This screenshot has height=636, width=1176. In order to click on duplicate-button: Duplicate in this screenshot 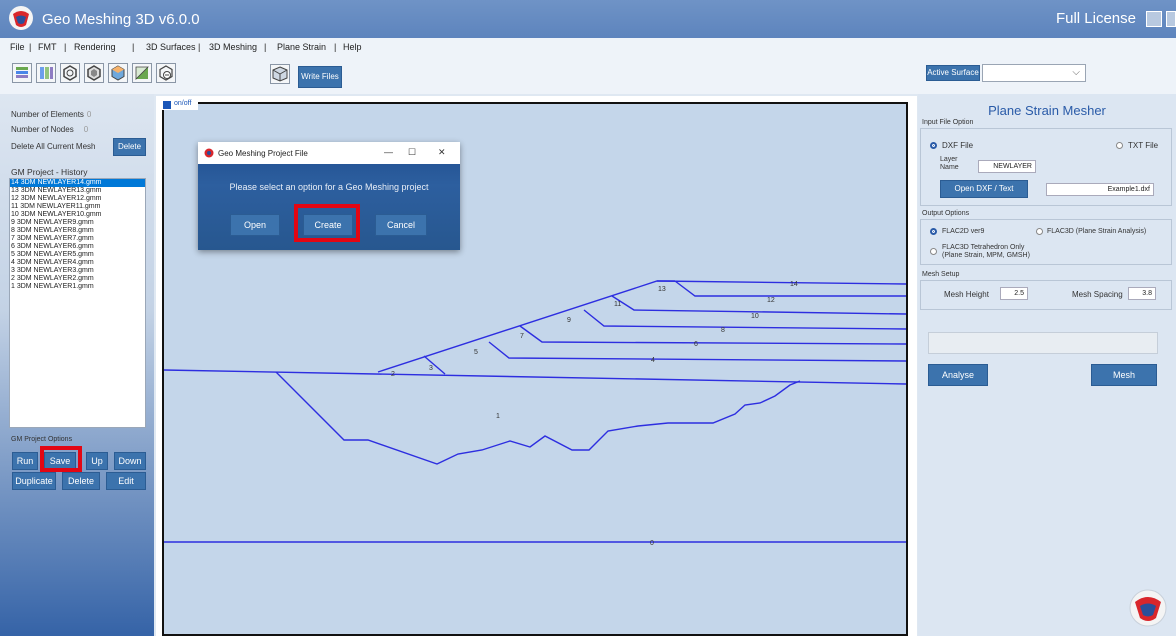, I will do `click(34, 481)`.